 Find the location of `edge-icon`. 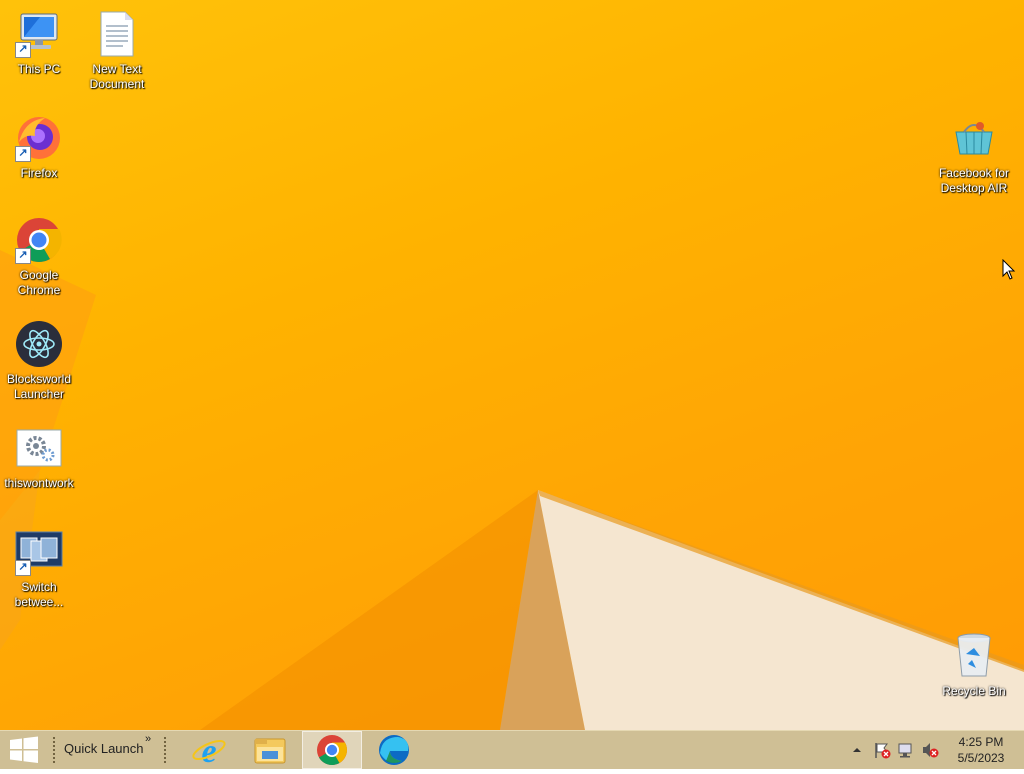

edge-icon is located at coordinates (394, 750).